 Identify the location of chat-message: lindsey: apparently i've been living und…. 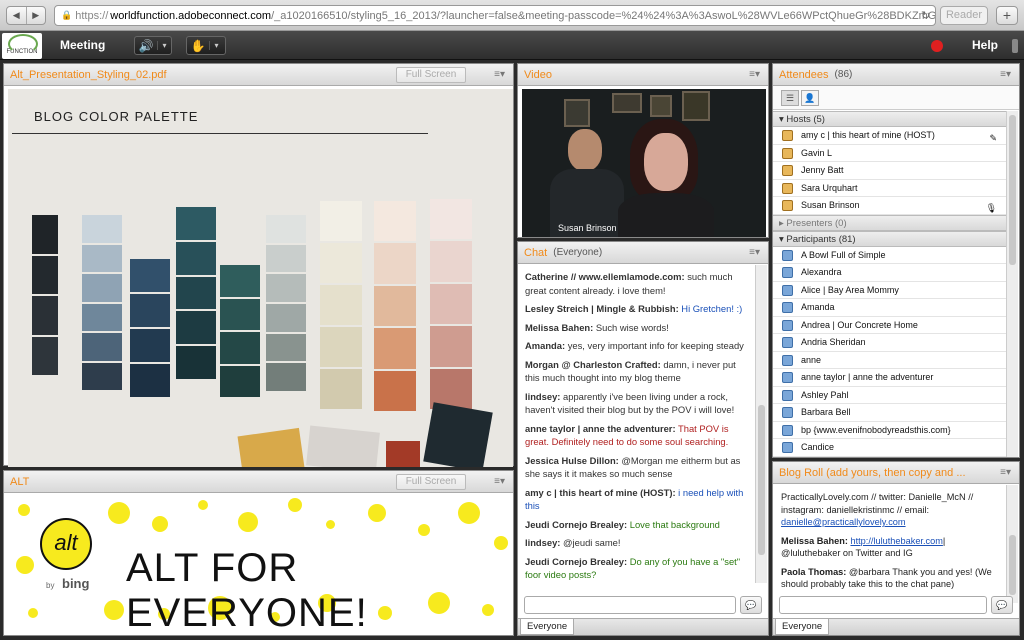
(636, 403).